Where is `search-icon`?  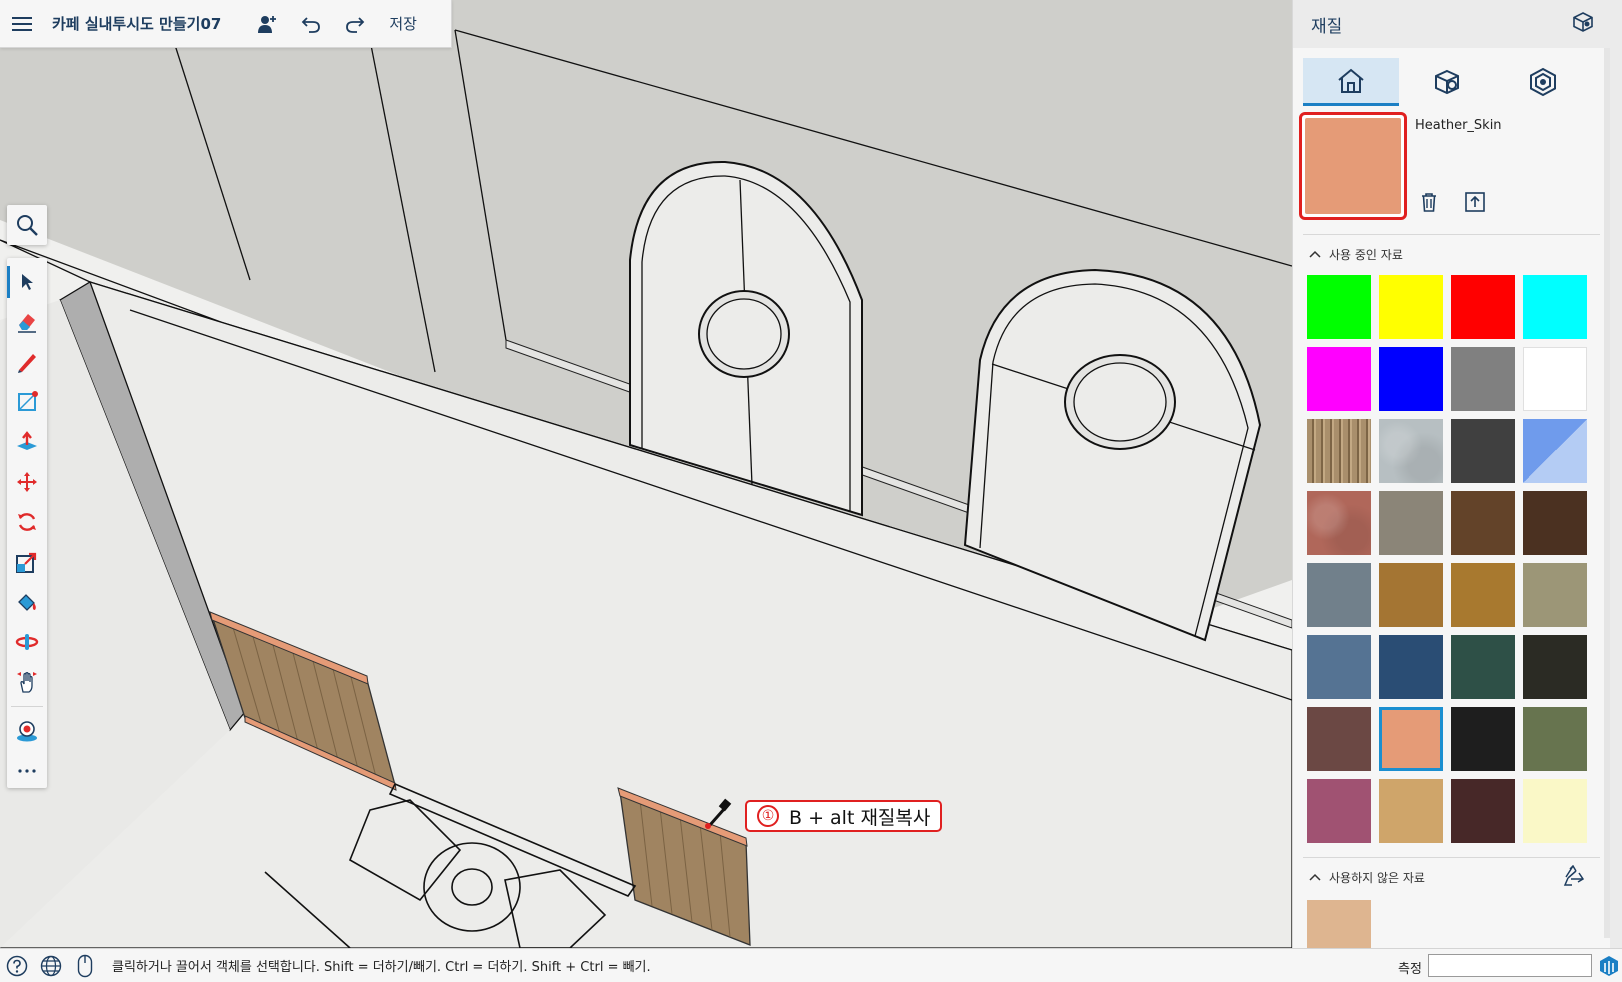
search-icon is located at coordinates (27, 225).